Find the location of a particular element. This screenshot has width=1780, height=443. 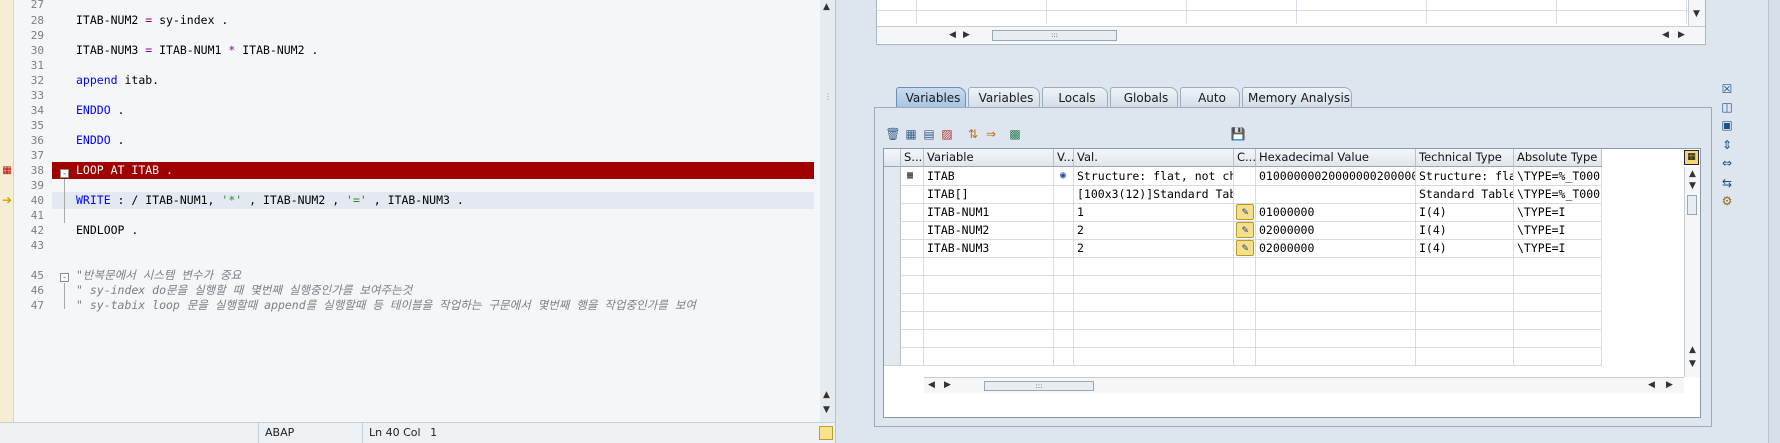

tree-view-icon: ▩ is located at coordinates (1015, 134).